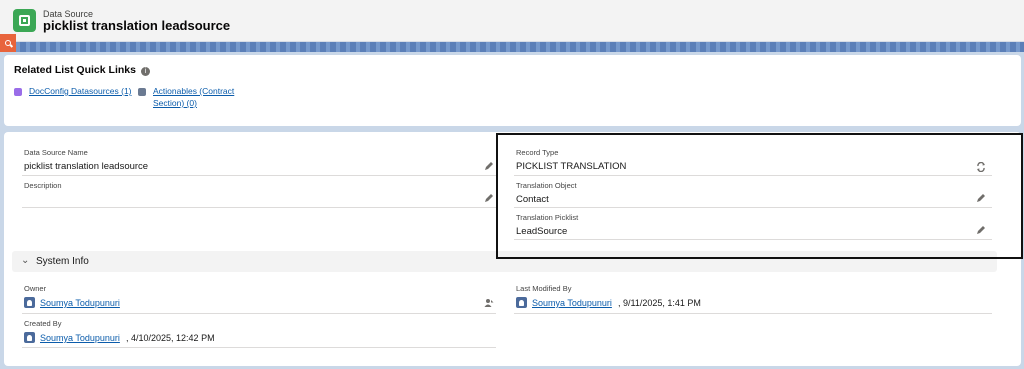 This screenshot has width=1024, height=369. I want to click on last-modified-date: , 9/11/2025, 1:41 PM, so click(659, 303).